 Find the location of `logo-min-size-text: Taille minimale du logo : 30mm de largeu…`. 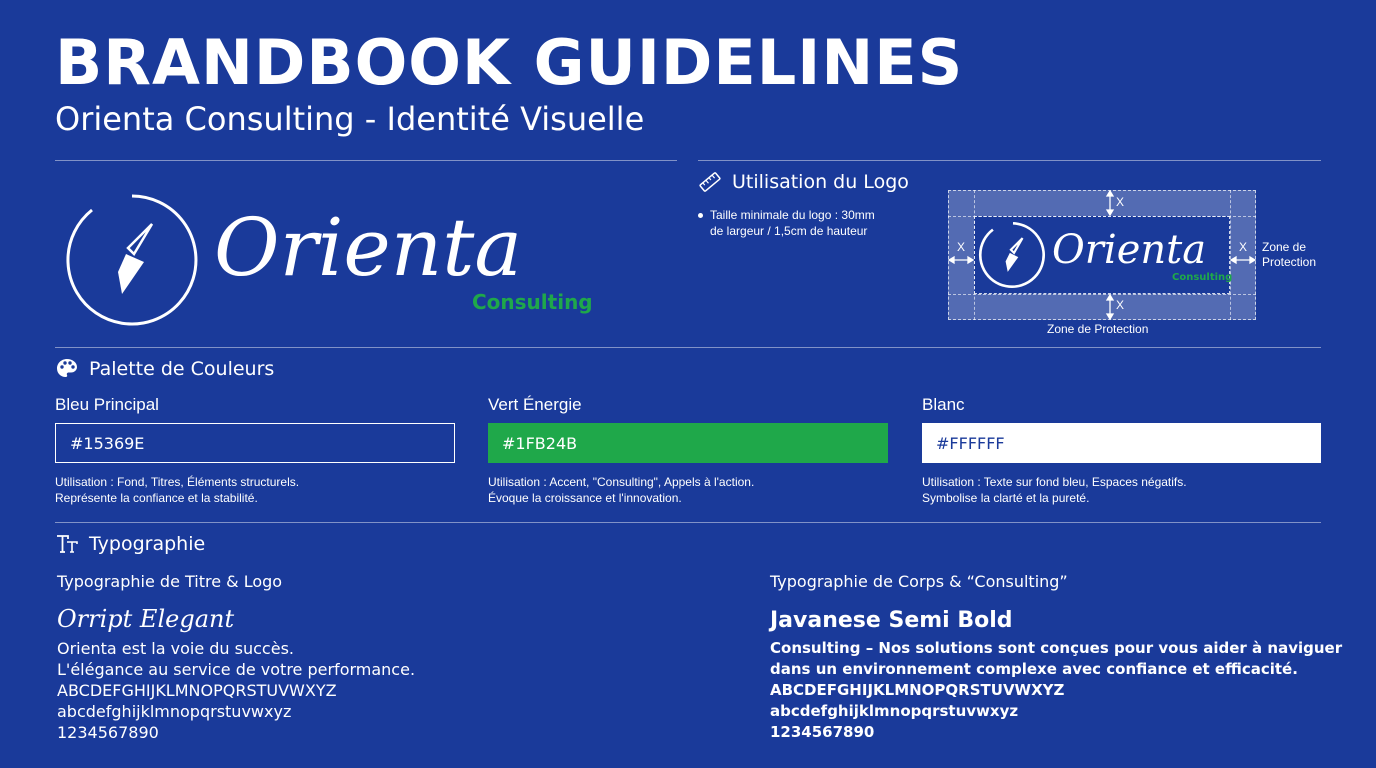

logo-min-size-text: Taille minimale du logo : 30mm de largeu… is located at coordinates (792, 223).